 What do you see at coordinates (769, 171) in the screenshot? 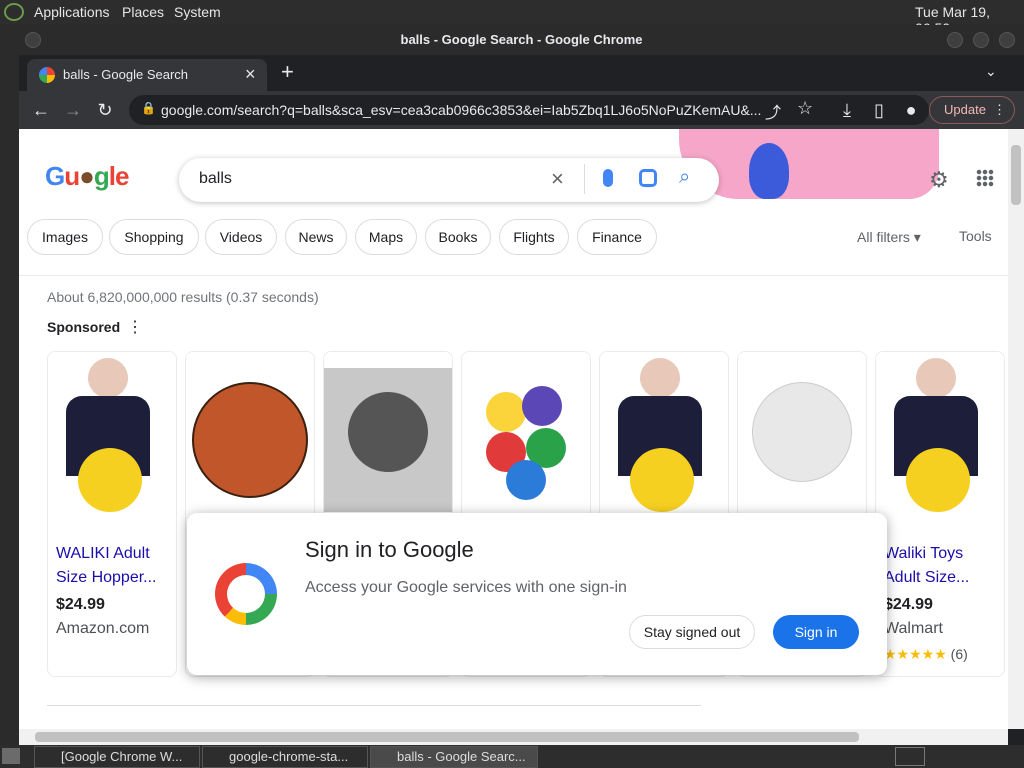
I see `doodle-bird` at bounding box center [769, 171].